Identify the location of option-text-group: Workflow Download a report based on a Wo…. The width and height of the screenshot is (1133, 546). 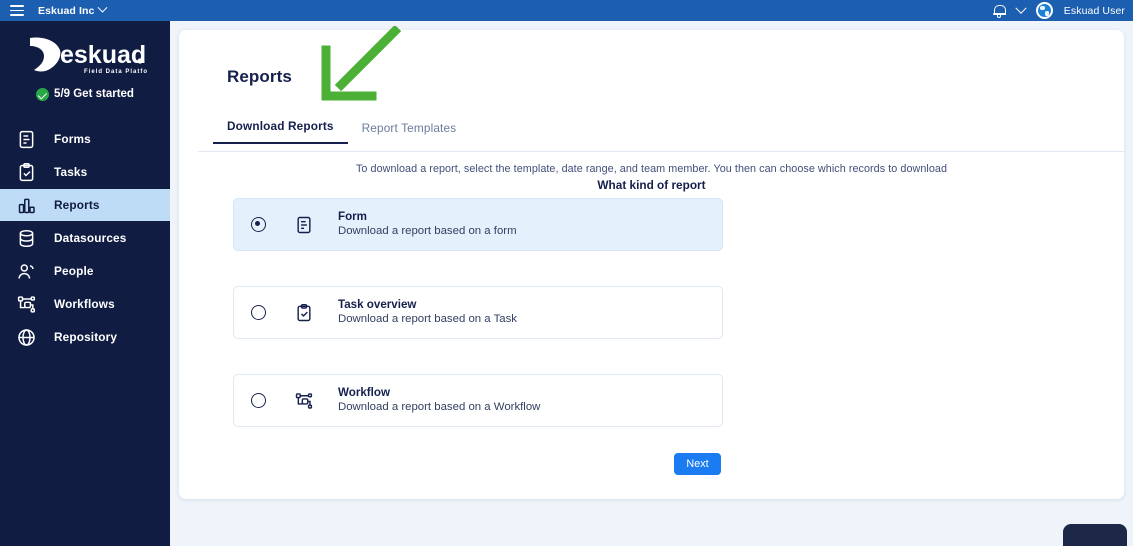
(439, 401).